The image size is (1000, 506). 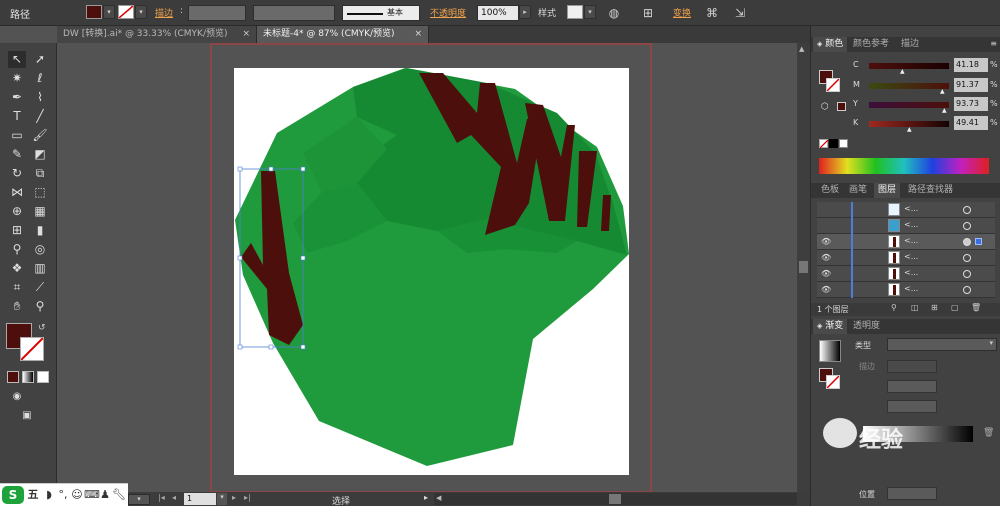 I want to click on gradient-angle-field, so click(x=912, y=386).